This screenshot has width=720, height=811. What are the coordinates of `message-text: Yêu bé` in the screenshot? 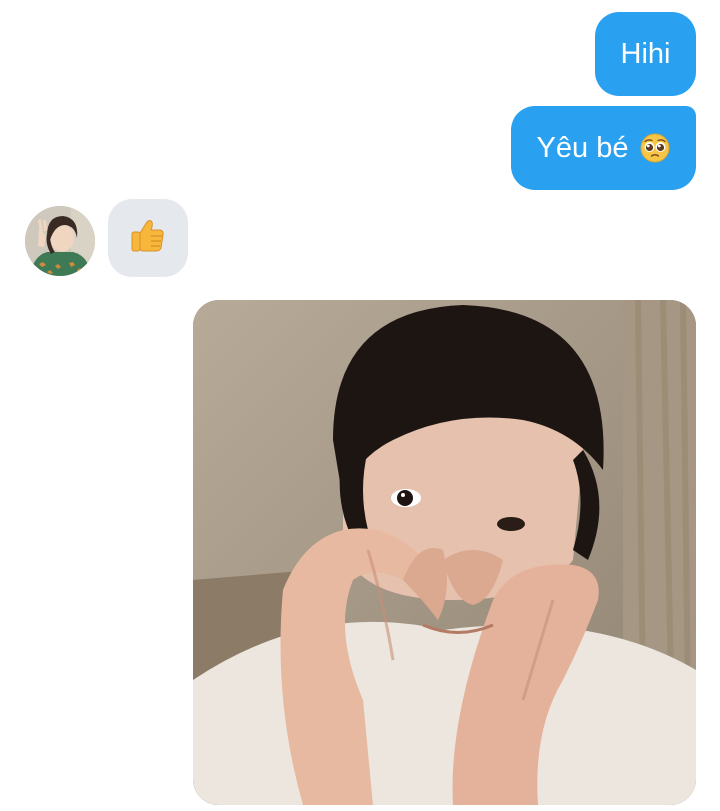 It's located at (582, 147).